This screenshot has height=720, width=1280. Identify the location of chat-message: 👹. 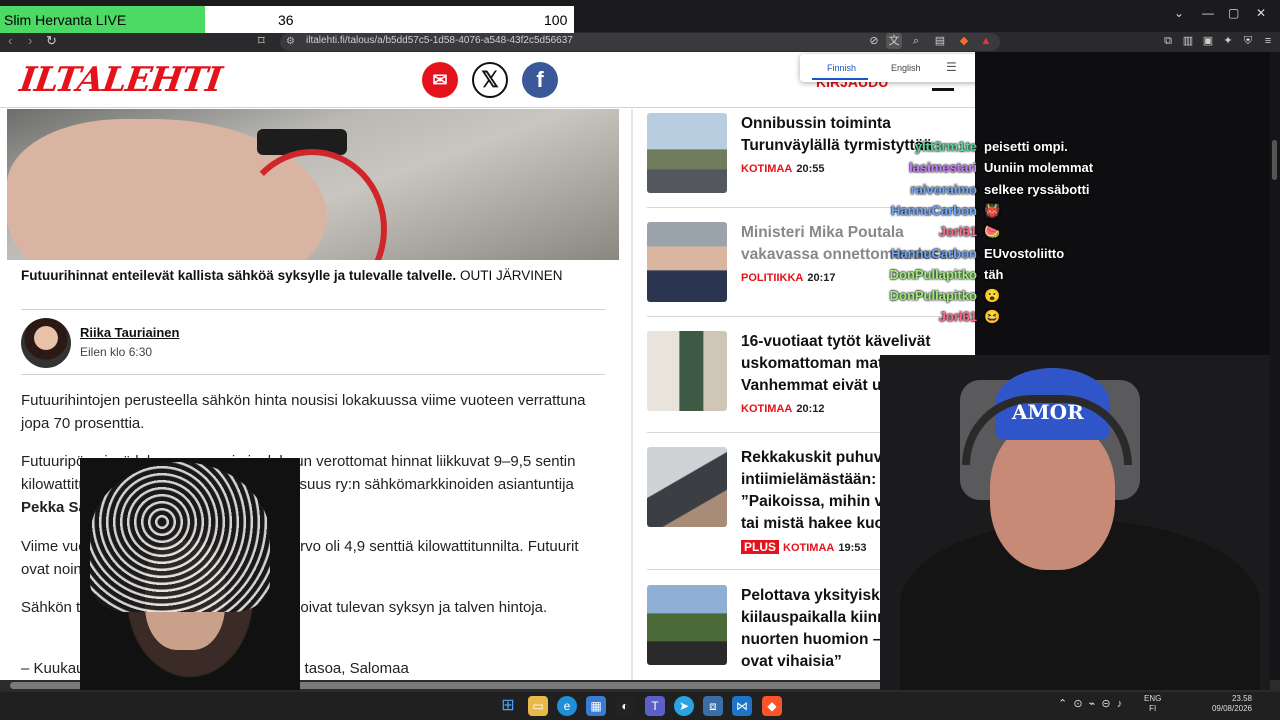
(992, 210).